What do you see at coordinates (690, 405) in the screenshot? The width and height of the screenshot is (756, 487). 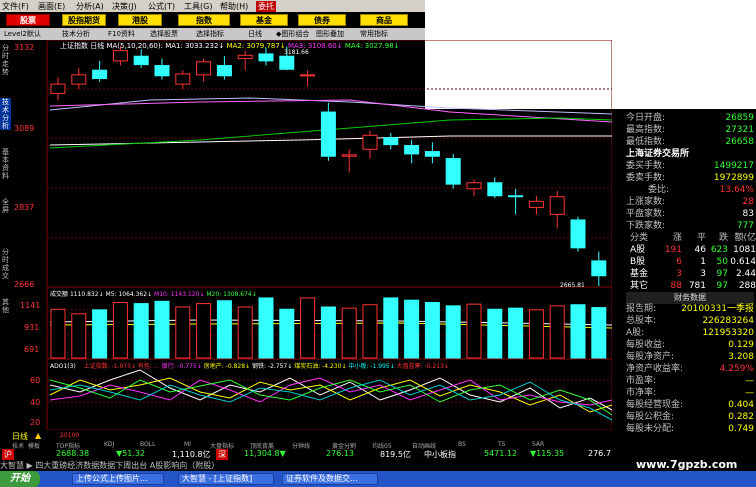 I see `fin-row: 每股经营现金: 0.404` at bounding box center [690, 405].